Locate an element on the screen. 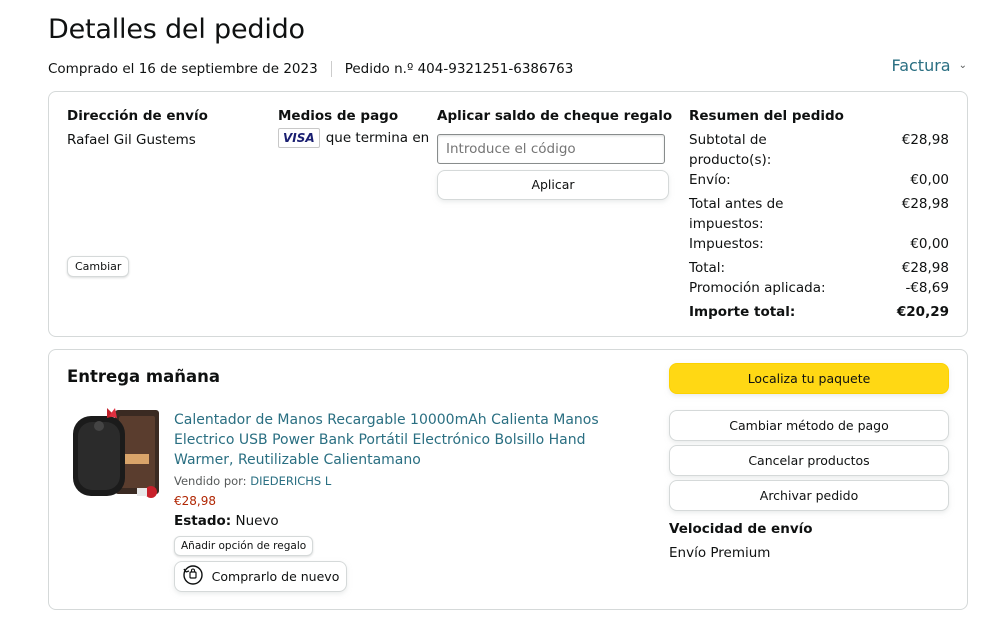 This screenshot has height=632, width=995. seller-link: DIEDERICHS L is located at coordinates (290, 481).